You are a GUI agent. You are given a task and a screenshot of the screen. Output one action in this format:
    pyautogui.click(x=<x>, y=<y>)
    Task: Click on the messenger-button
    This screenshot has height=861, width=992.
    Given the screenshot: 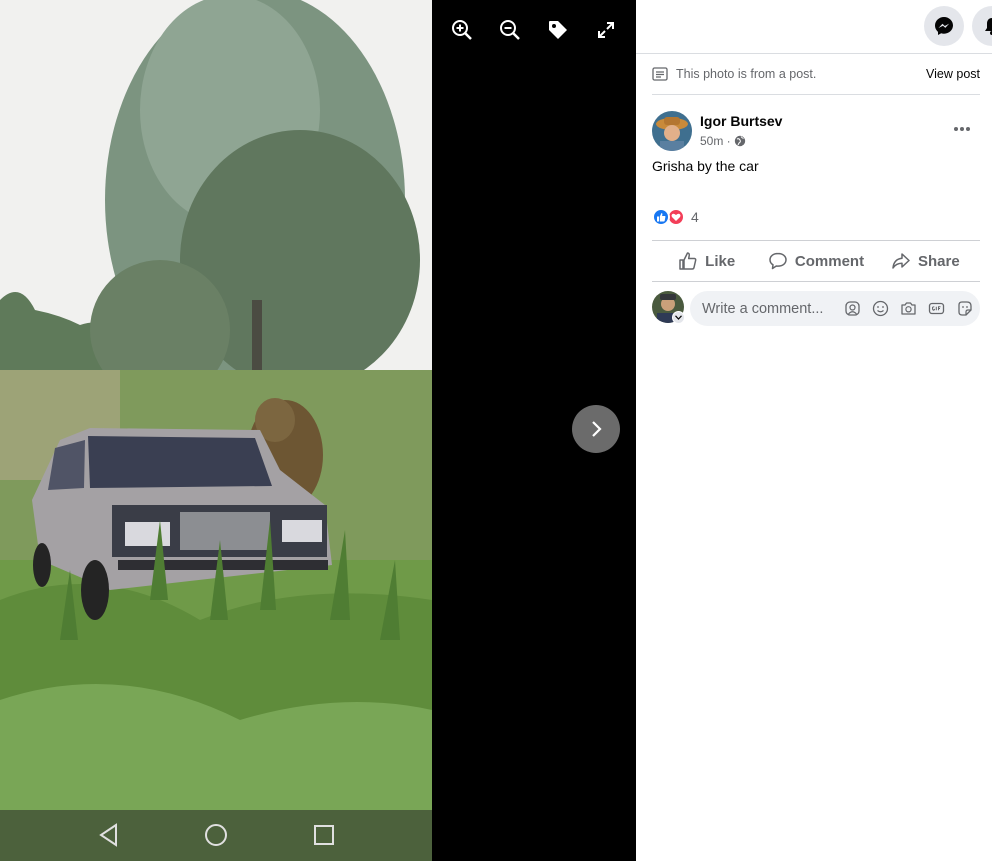 What is the action you would take?
    pyautogui.click(x=944, y=26)
    